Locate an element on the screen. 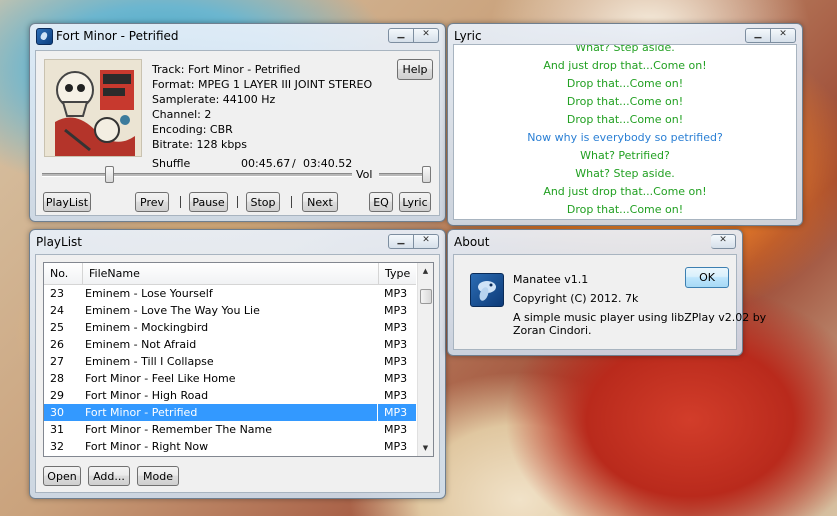  prev-button: Prev is located at coordinates (152, 202).